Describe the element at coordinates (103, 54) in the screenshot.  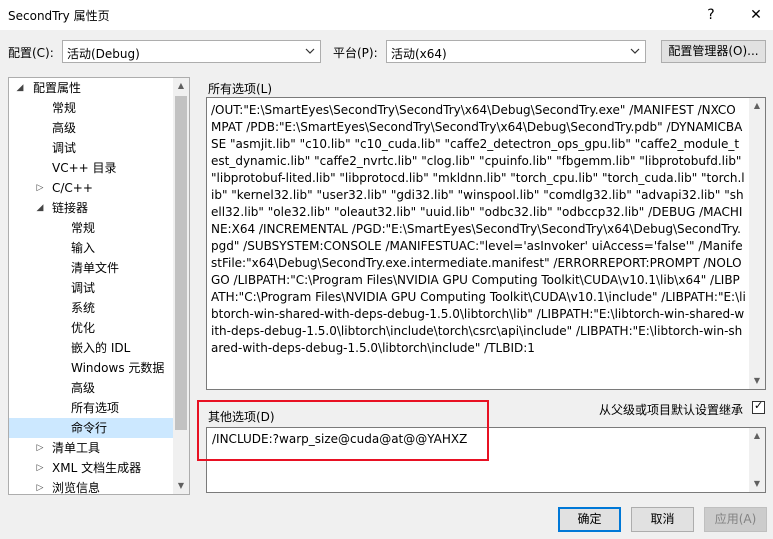
I see `config-value: 活动(Debug)` at that location.